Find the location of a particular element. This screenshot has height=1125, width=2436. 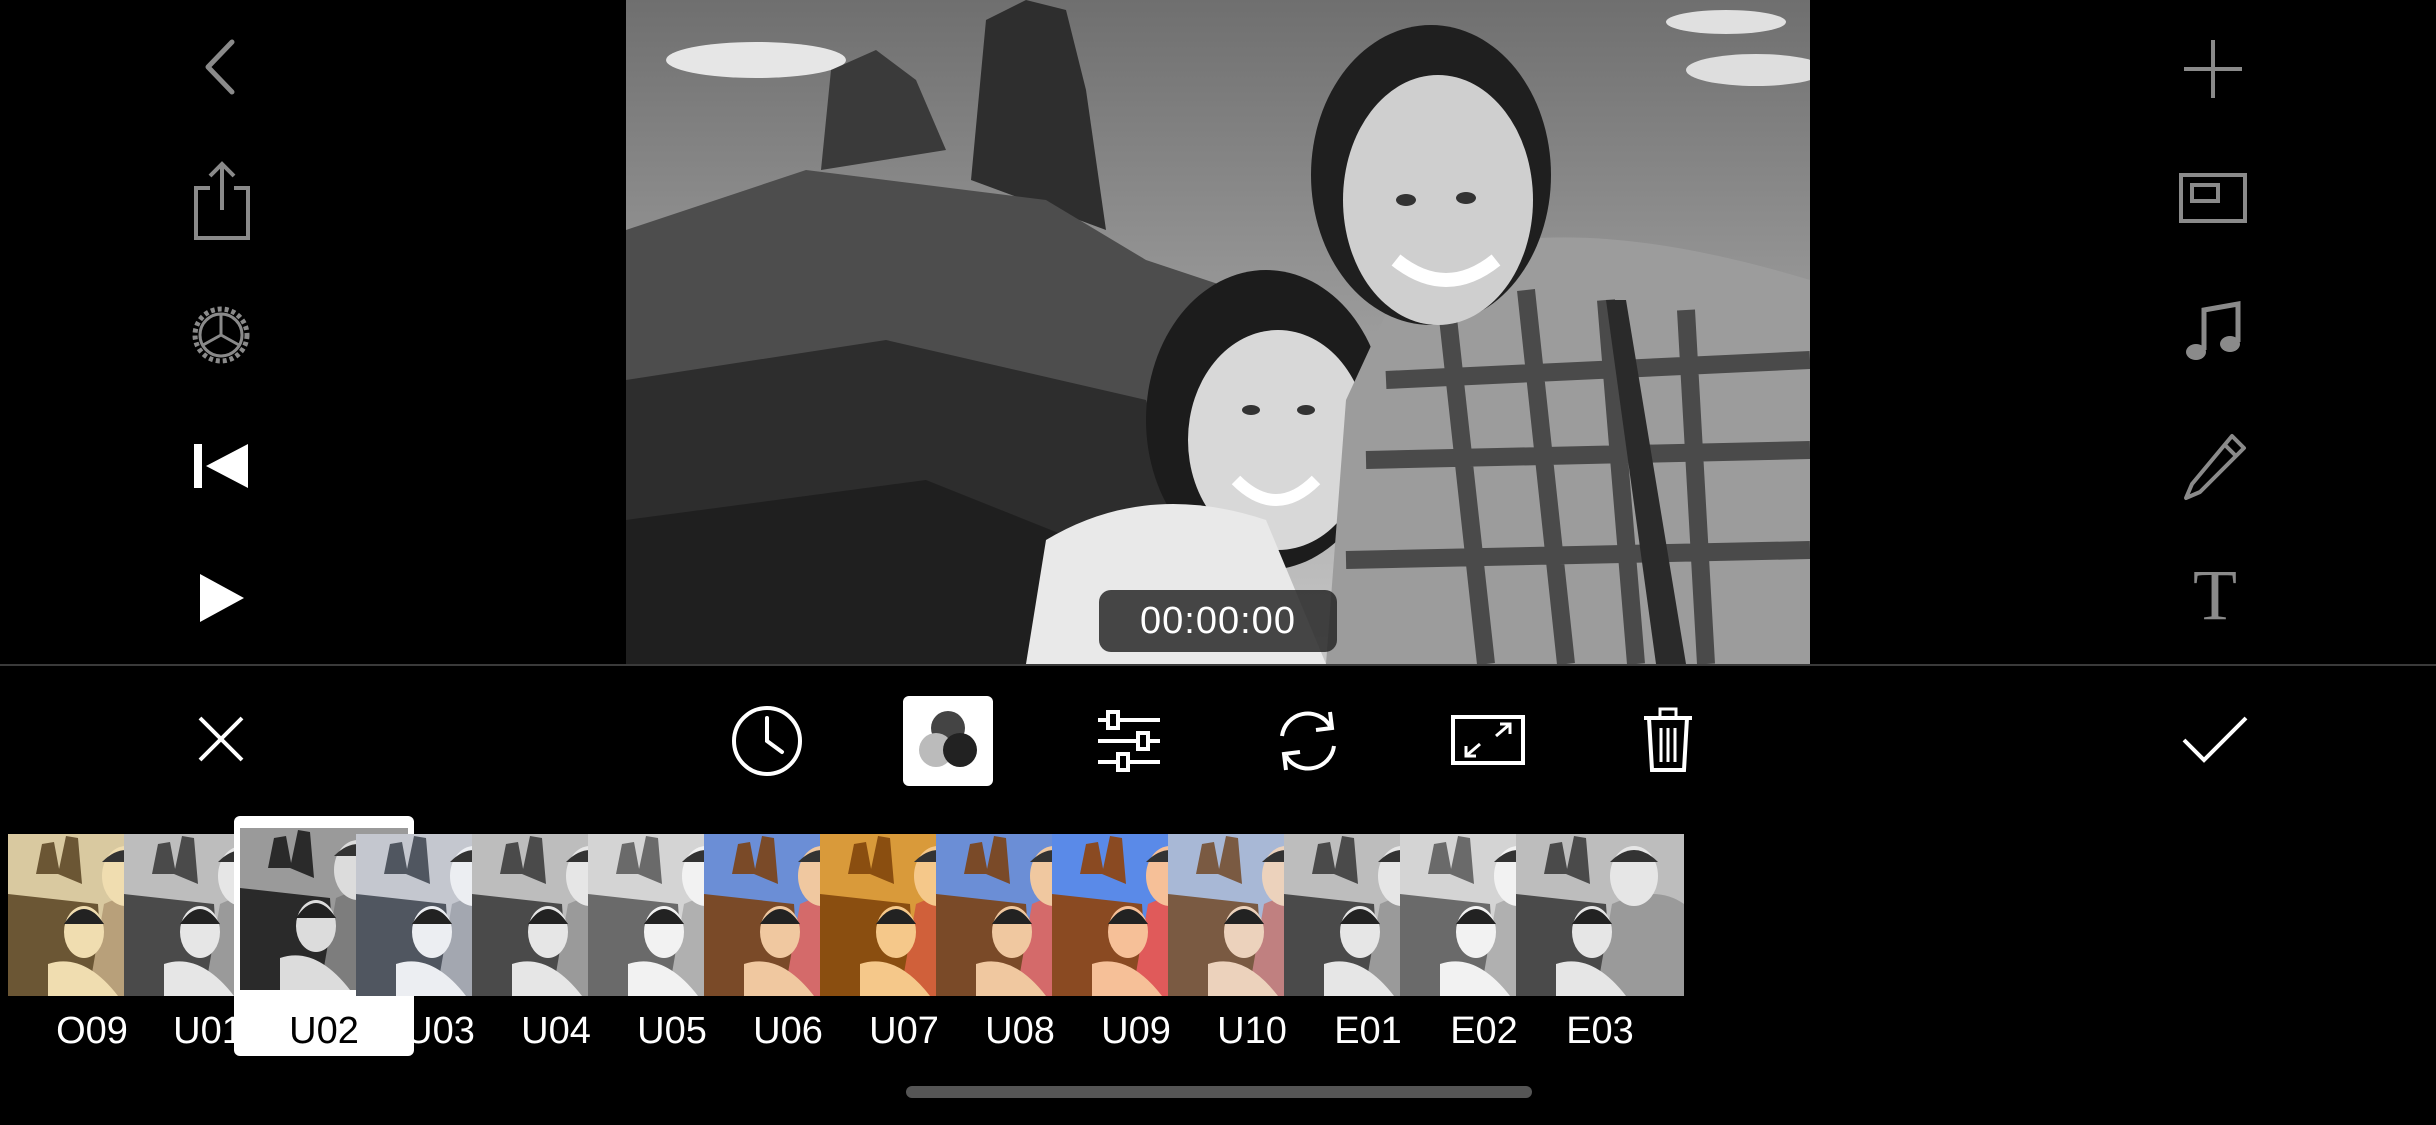

music-button is located at coordinates (2214, 333).